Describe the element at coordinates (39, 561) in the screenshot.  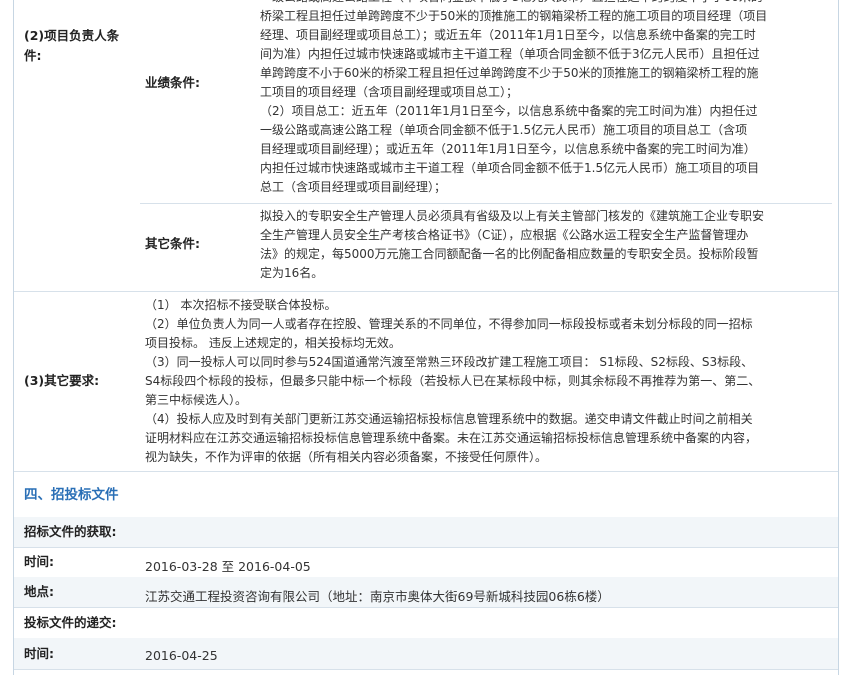
I see `obtain-time-label: 时间:` at that location.